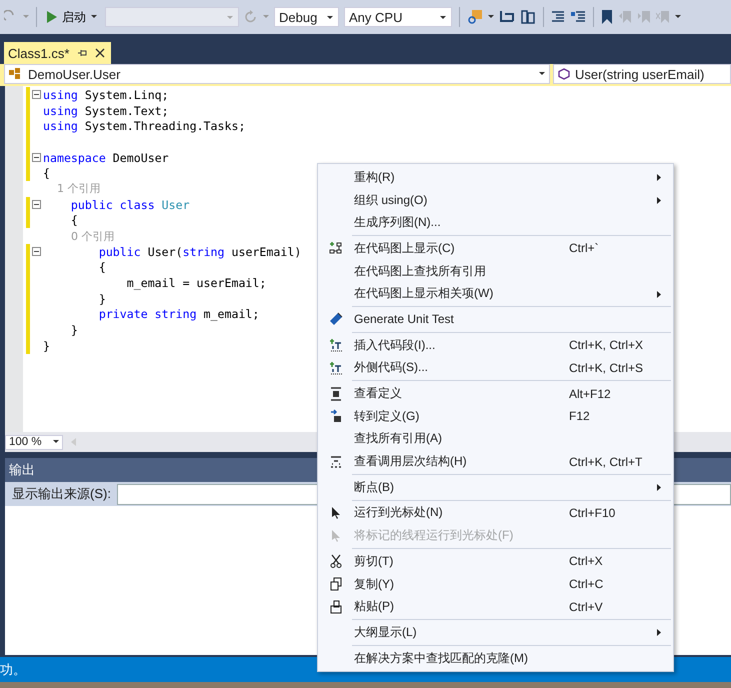 The width and height of the screenshot is (731, 688). What do you see at coordinates (61, 494) in the screenshot?
I see `source-label: 显示输出来源(S):` at bounding box center [61, 494].